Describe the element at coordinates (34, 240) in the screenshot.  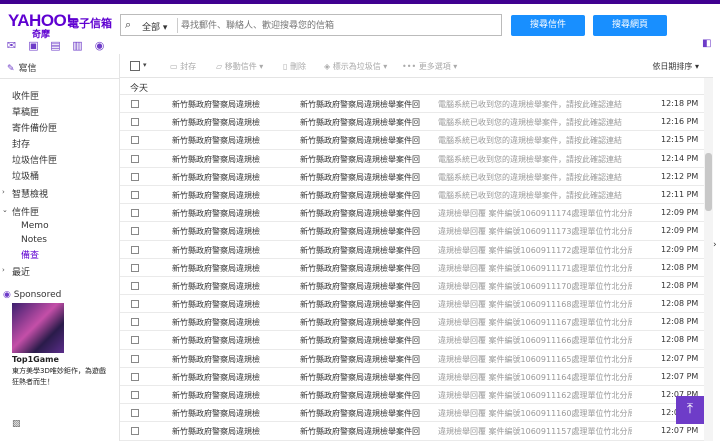
I see `folder-notes: Notes` at that location.